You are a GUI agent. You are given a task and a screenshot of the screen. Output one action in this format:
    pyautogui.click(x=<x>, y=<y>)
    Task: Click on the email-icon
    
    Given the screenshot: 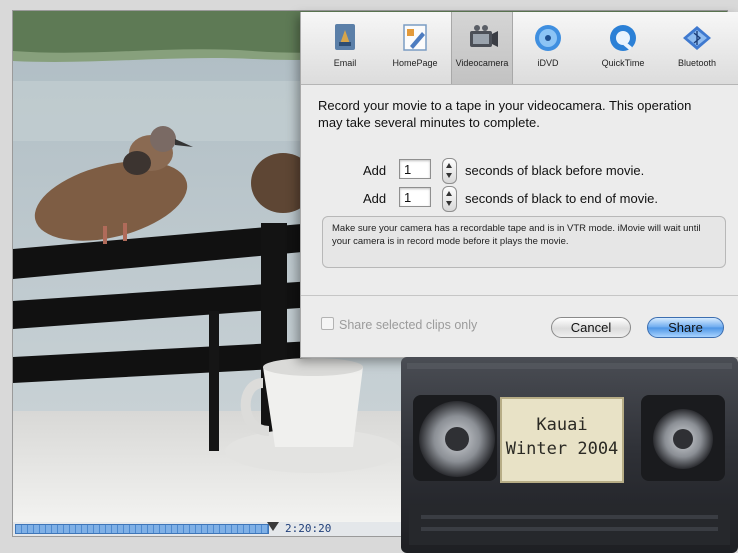 What is the action you would take?
    pyautogui.click(x=345, y=37)
    